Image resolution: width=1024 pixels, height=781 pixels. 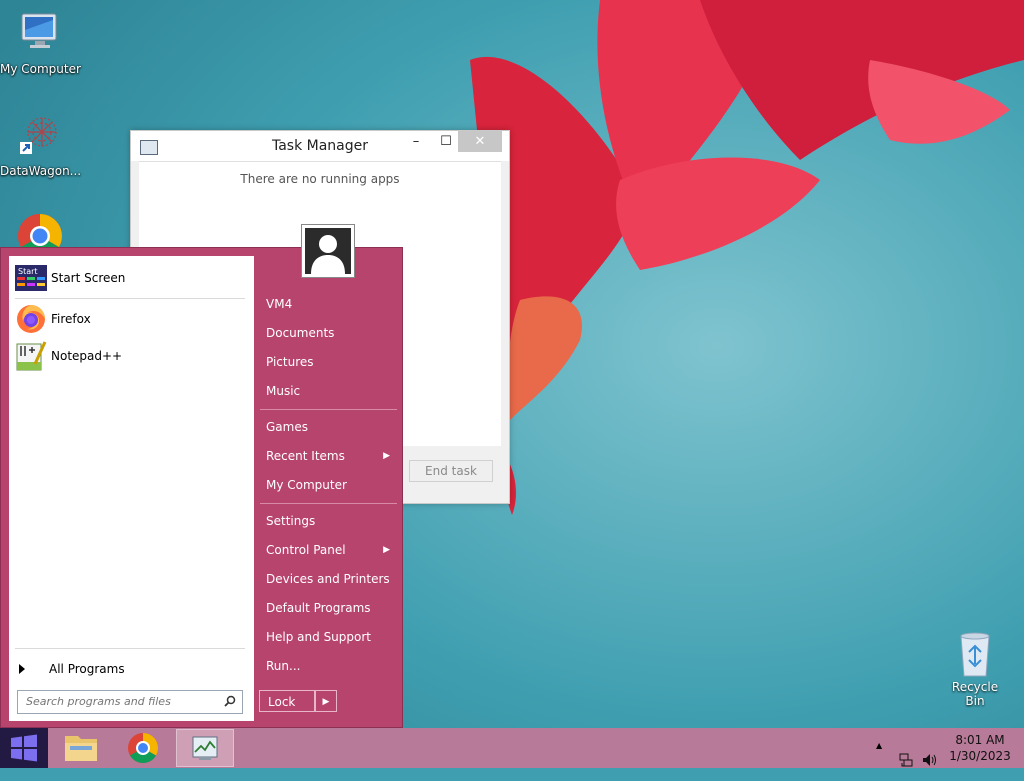 What do you see at coordinates (975, 694) in the screenshot?
I see `recycle-bin-label: Recycle Bin` at bounding box center [975, 694].